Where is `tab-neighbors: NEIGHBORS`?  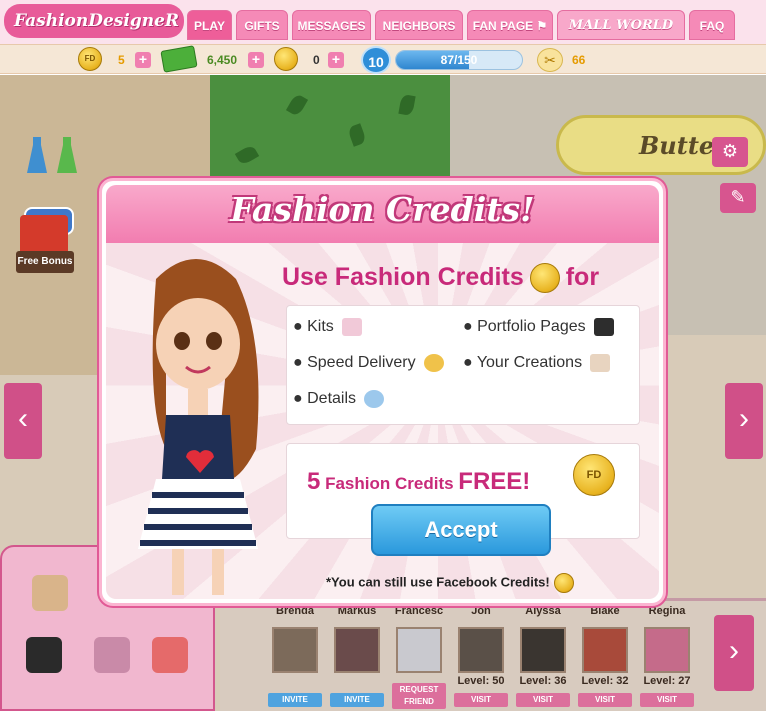
tab-neighbors: NEIGHBORS is located at coordinates (419, 25).